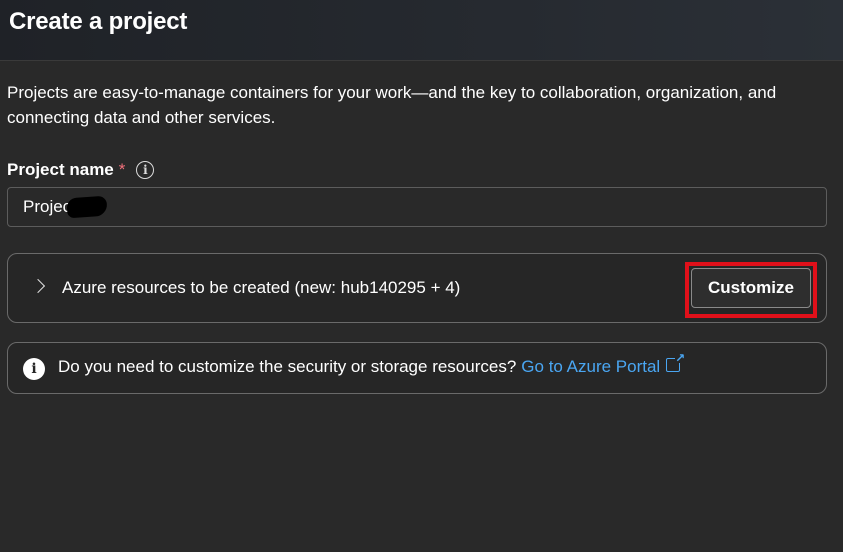 The width and height of the screenshot is (843, 552). I want to click on page-title: Create a project, so click(98, 21).